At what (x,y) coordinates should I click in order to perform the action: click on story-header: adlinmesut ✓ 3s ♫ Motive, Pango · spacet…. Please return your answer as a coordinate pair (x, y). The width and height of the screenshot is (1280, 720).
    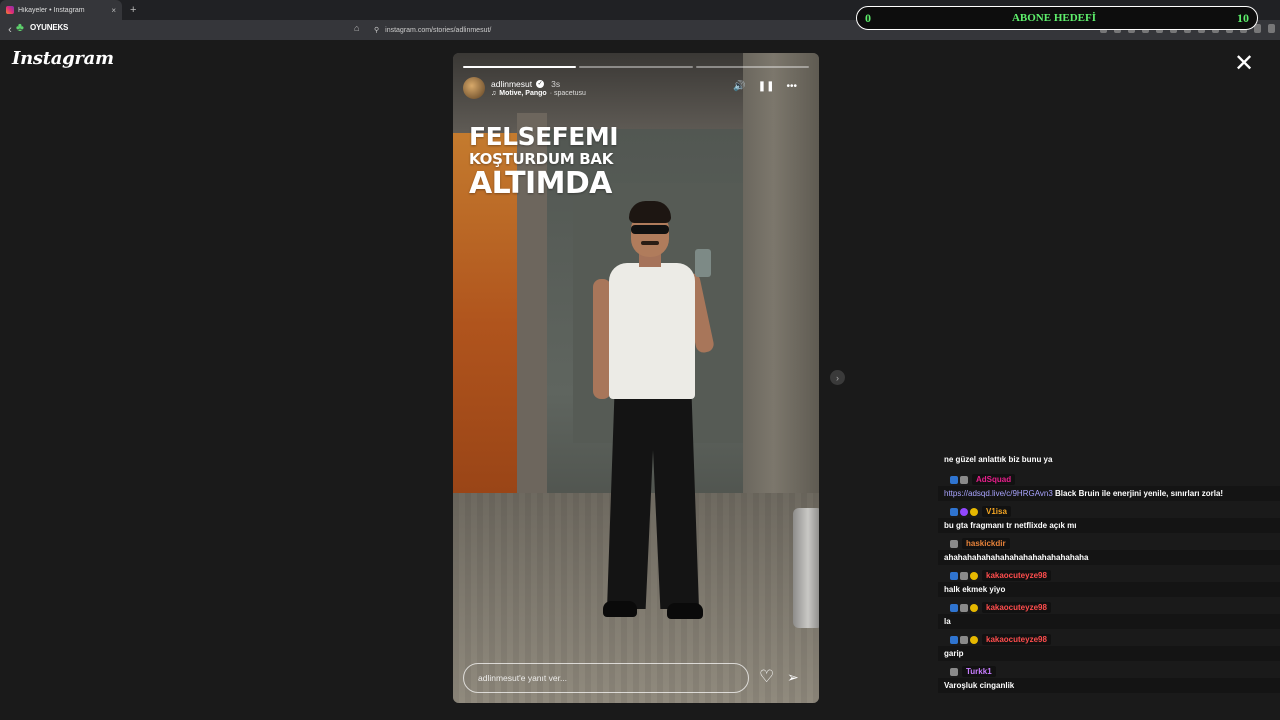
    Looking at the image, I should click on (636, 88).